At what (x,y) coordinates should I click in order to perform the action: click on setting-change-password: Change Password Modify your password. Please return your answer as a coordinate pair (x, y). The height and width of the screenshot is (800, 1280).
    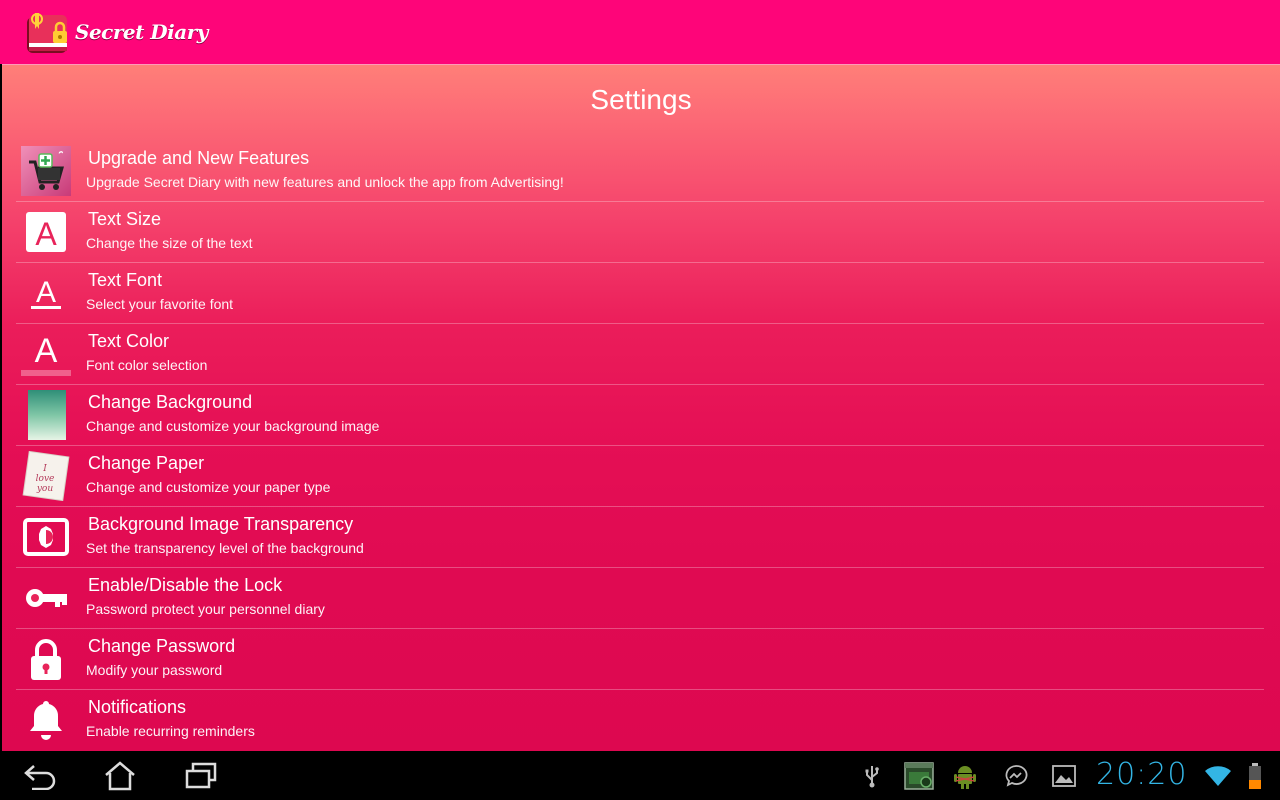
    Looking at the image, I should click on (640, 659).